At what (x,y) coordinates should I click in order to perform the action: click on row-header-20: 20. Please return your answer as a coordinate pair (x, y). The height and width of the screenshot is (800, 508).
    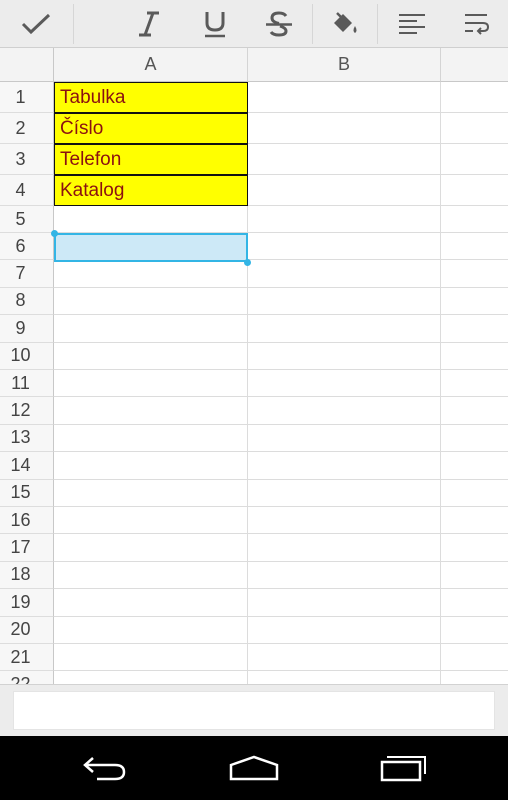
    Looking at the image, I should click on (27, 630).